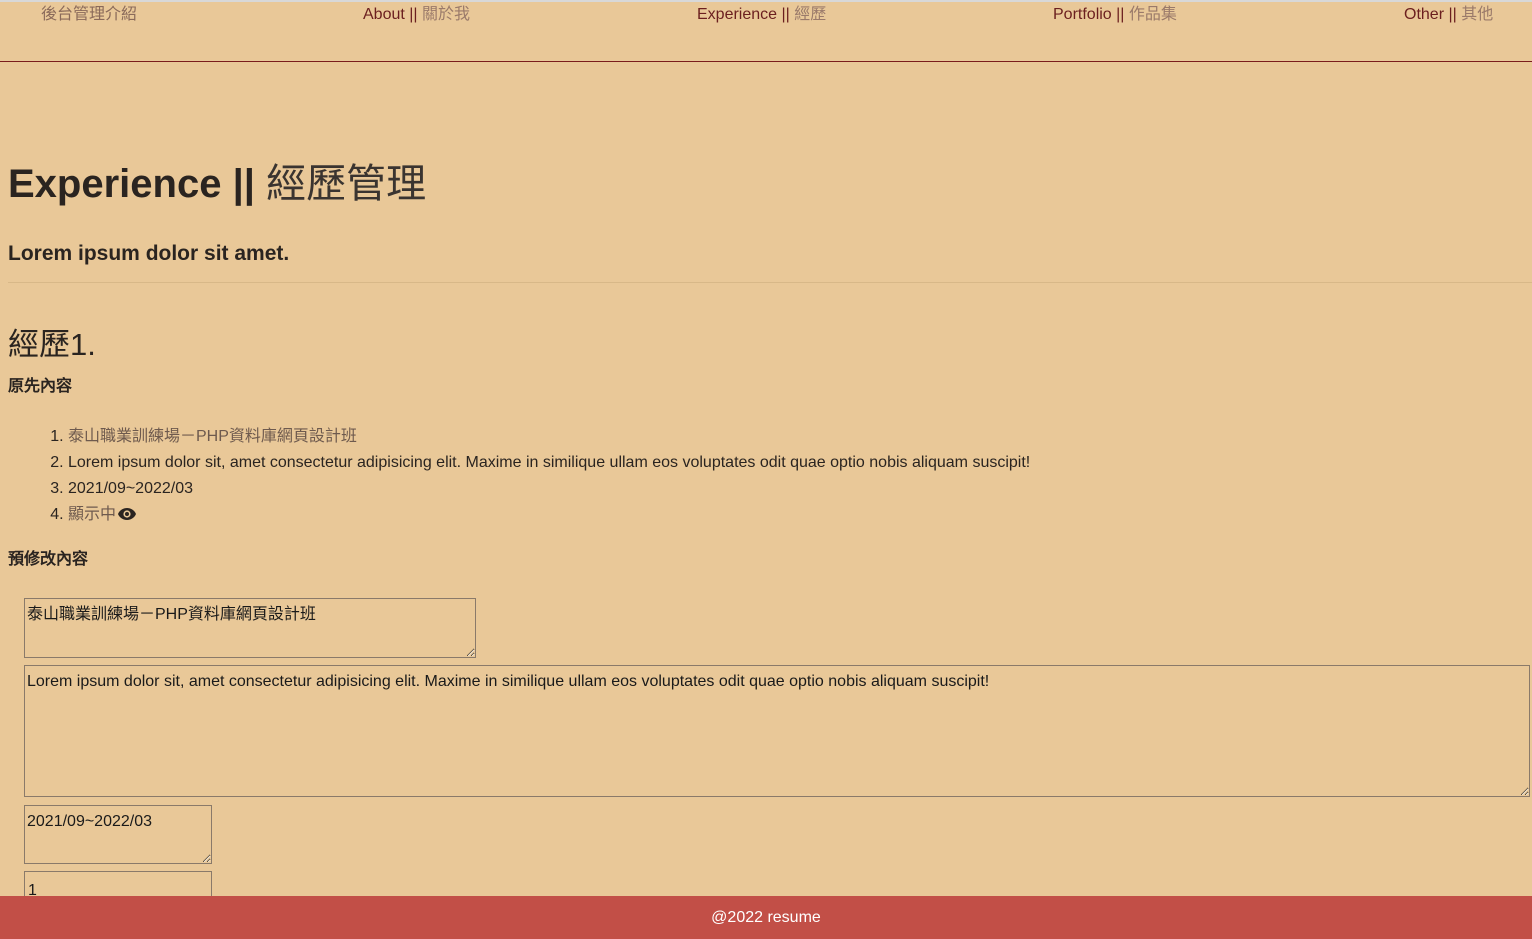 The image size is (1532, 939). I want to click on experience-heading: 經歷1., so click(52, 344).